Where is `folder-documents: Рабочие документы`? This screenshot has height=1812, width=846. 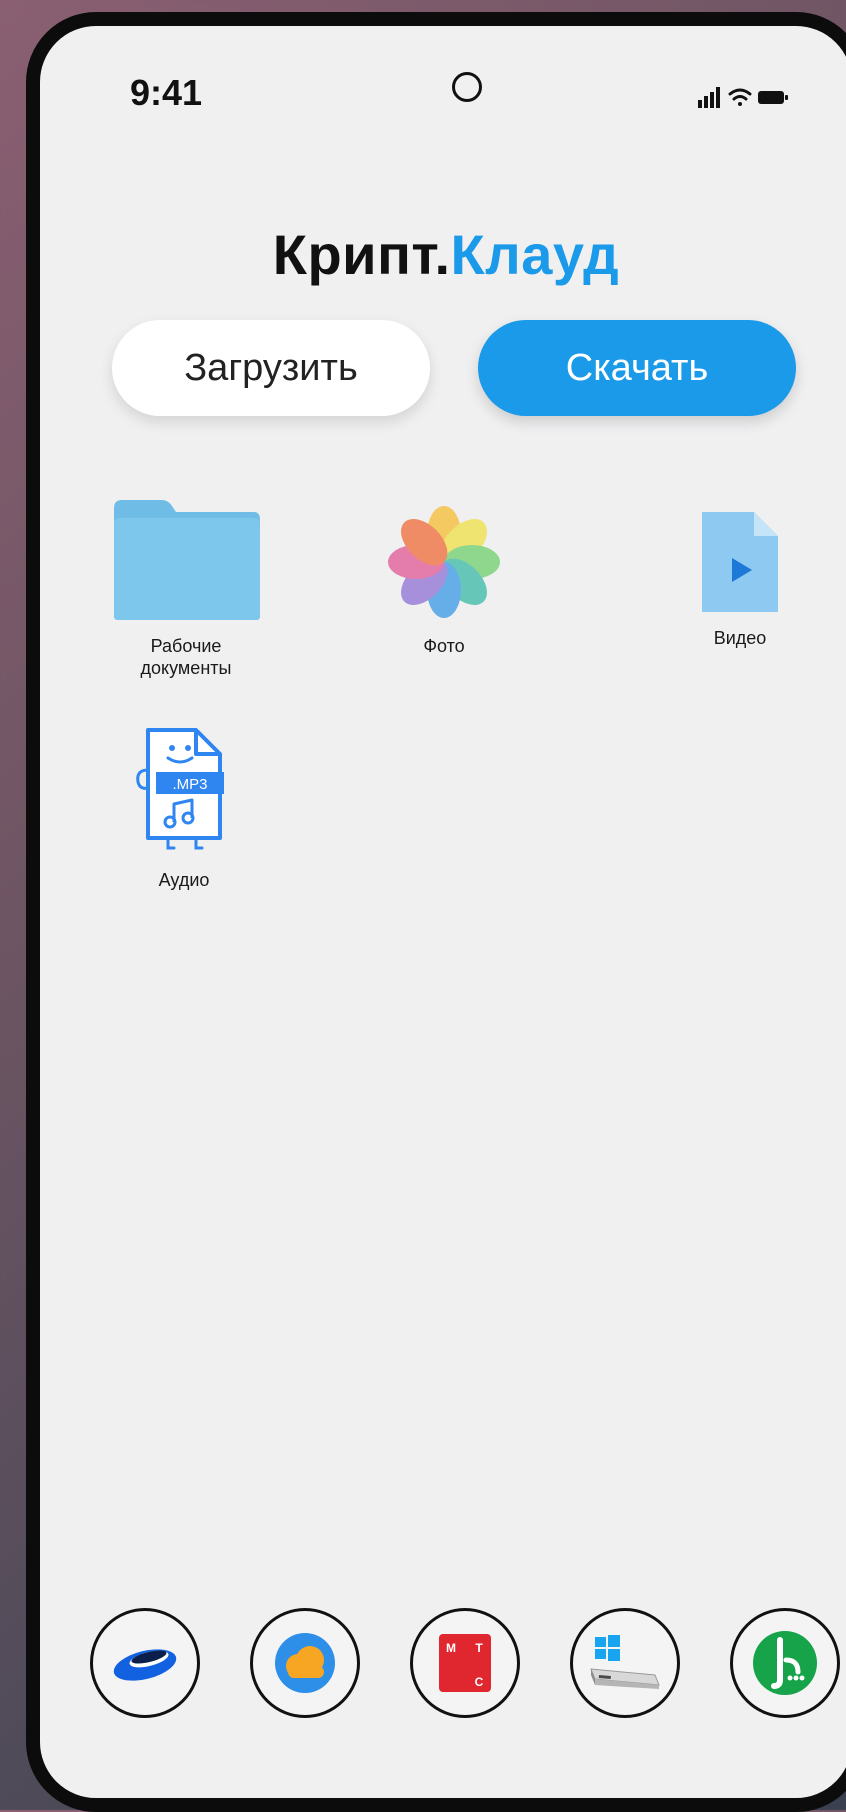 folder-documents: Рабочие документы is located at coordinates (186, 588).